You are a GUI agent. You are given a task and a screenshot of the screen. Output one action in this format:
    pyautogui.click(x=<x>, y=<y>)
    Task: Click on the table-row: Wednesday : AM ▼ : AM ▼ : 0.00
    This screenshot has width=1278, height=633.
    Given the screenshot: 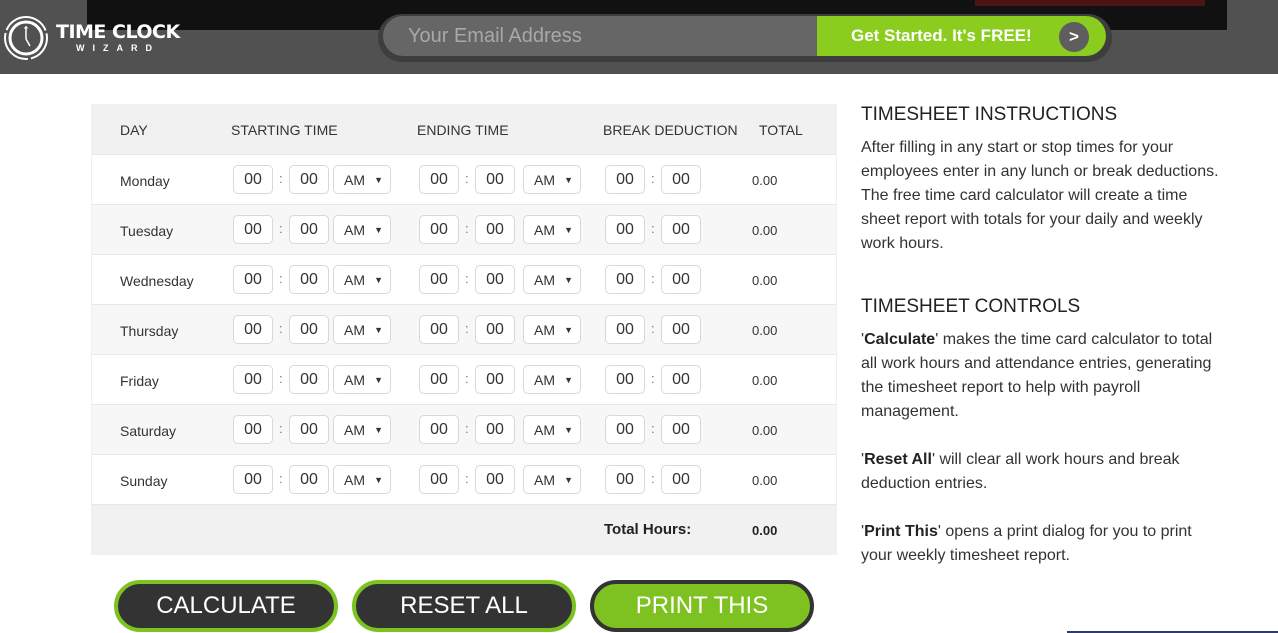 What is the action you would take?
    pyautogui.click(x=464, y=280)
    